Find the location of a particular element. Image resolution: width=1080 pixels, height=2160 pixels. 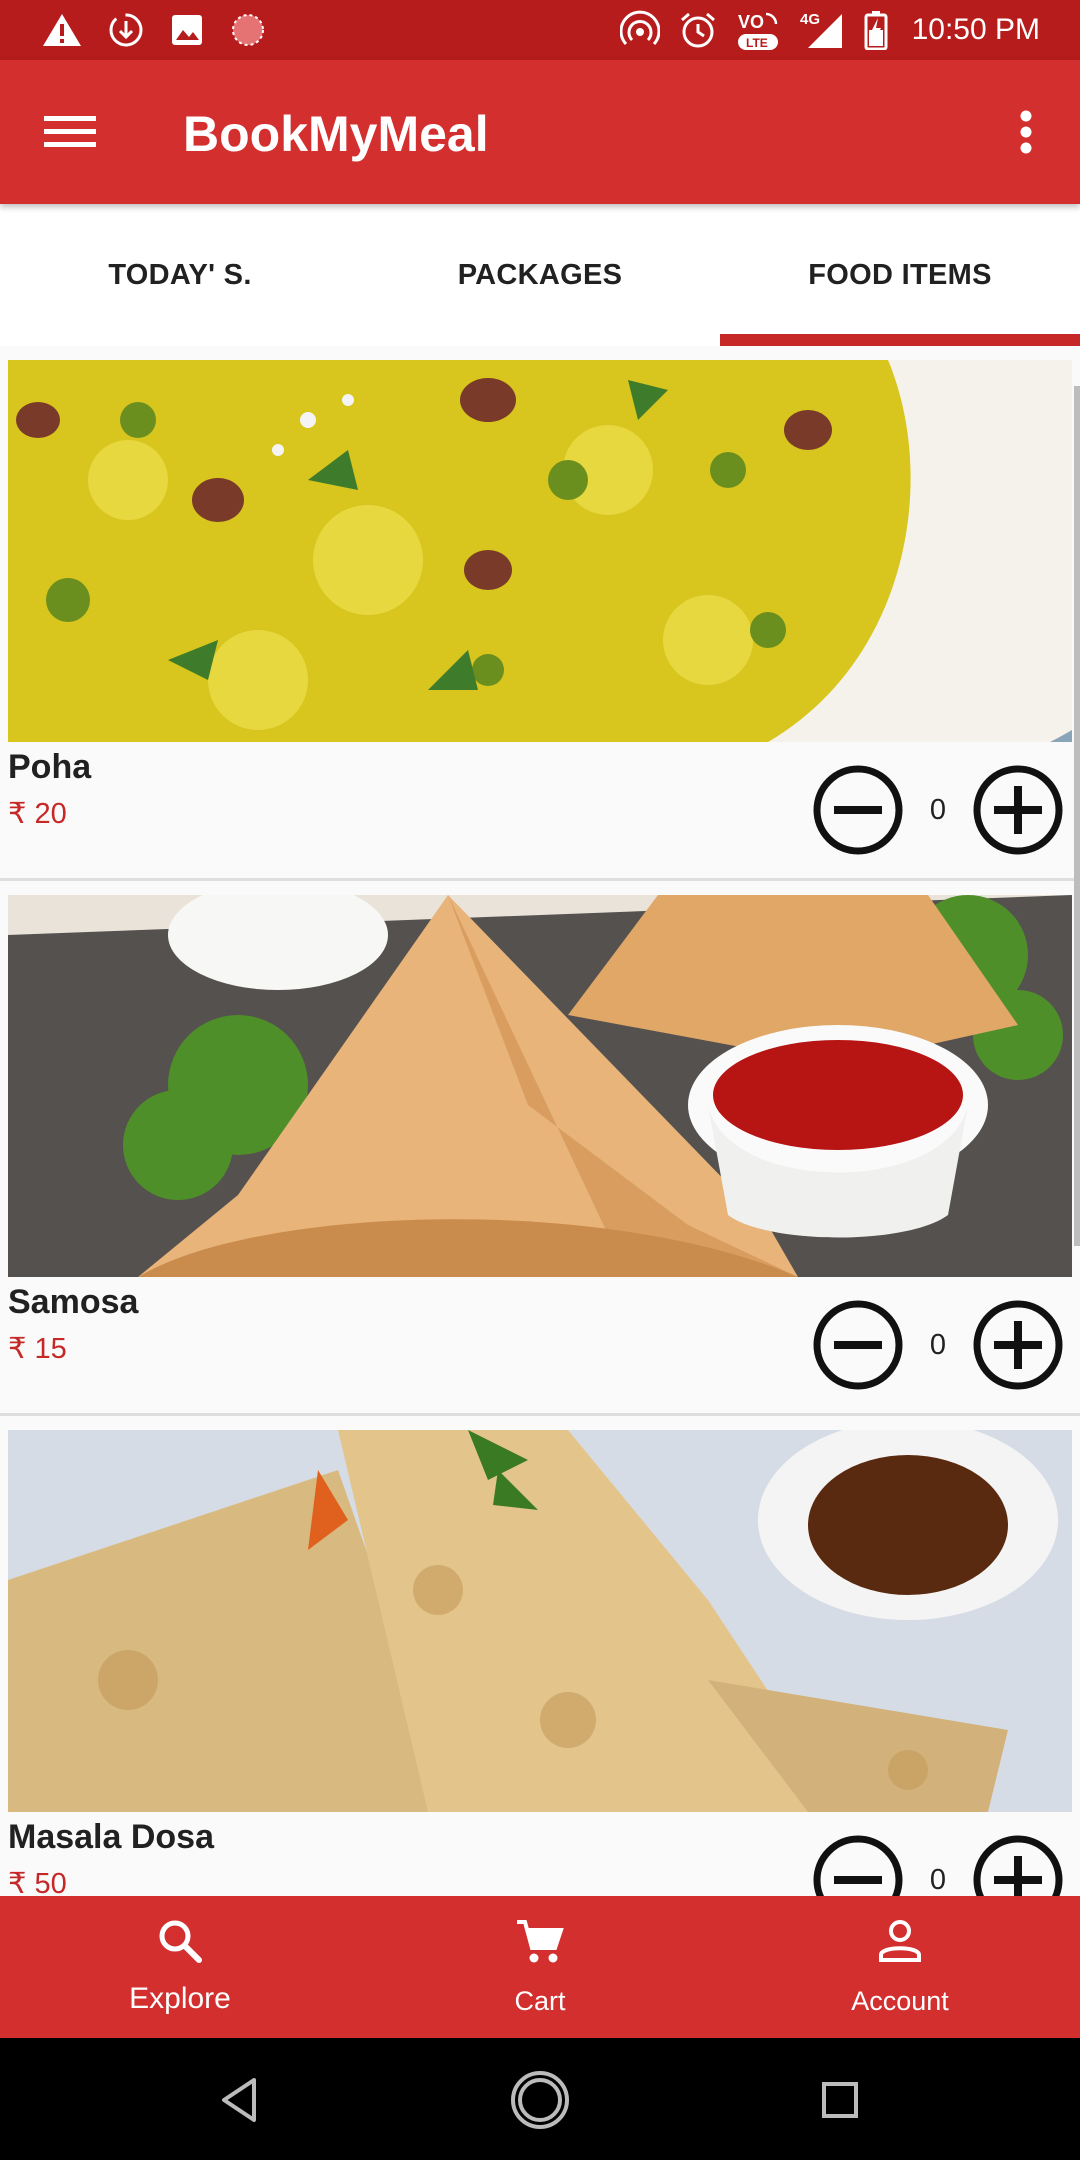

svg-text: VO is located at coordinates (751, 22).